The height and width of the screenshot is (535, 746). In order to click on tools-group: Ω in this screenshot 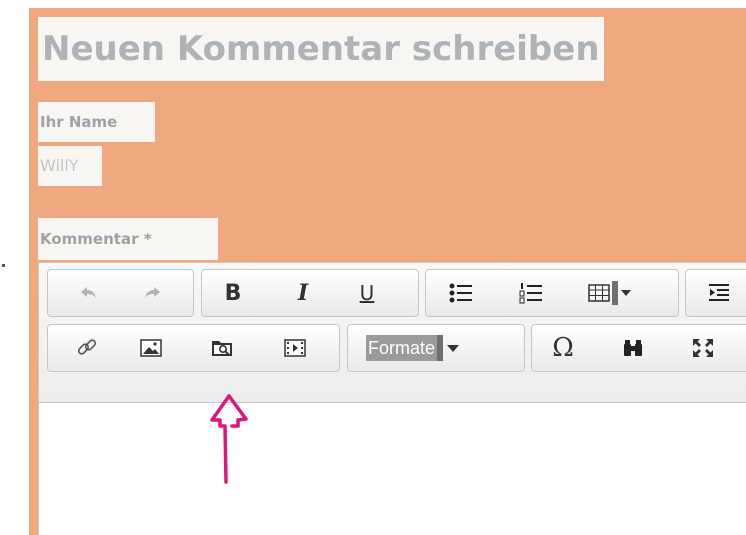, I will do `click(638, 348)`.